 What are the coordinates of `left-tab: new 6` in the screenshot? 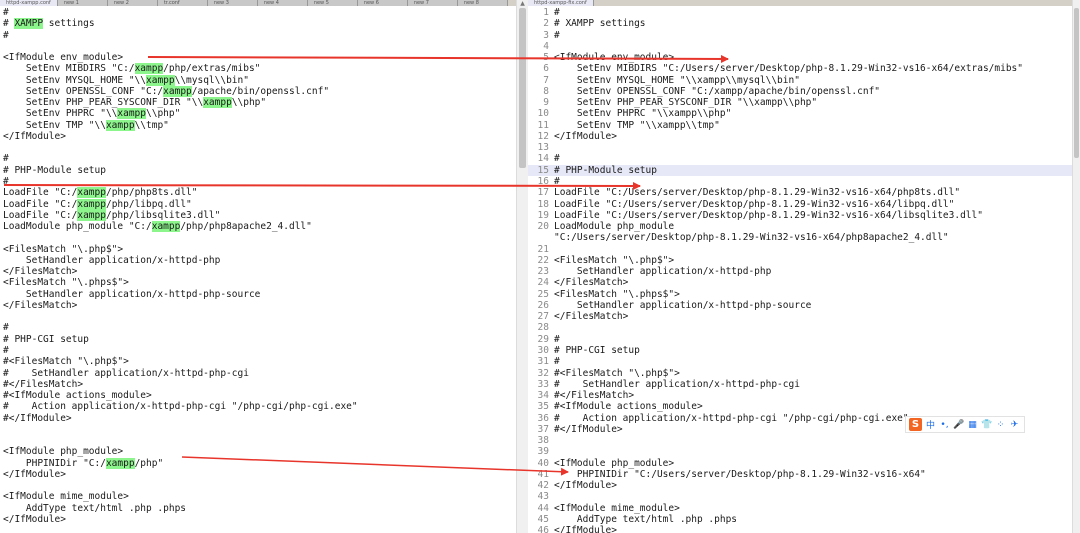 It's located at (382, 3).